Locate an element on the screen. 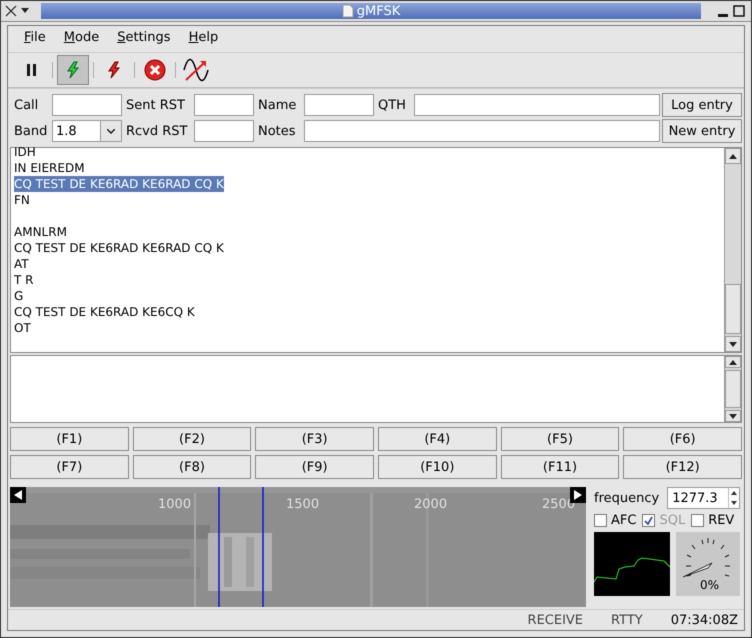 Image resolution: width=752 pixels, height=638 pixels. function-key-button: (F12) is located at coordinates (682, 467).